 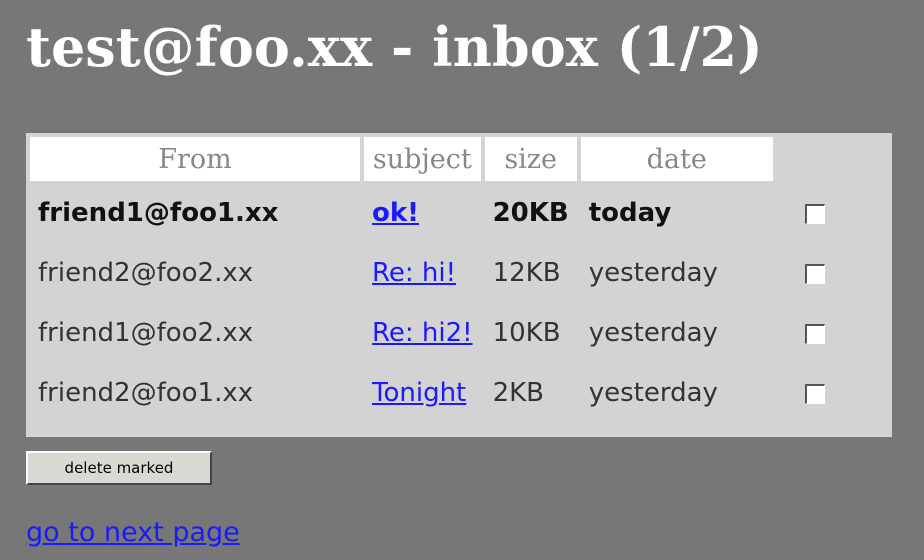 I want to click on message-subject-cell: Tonight, so click(x=422, y=393).